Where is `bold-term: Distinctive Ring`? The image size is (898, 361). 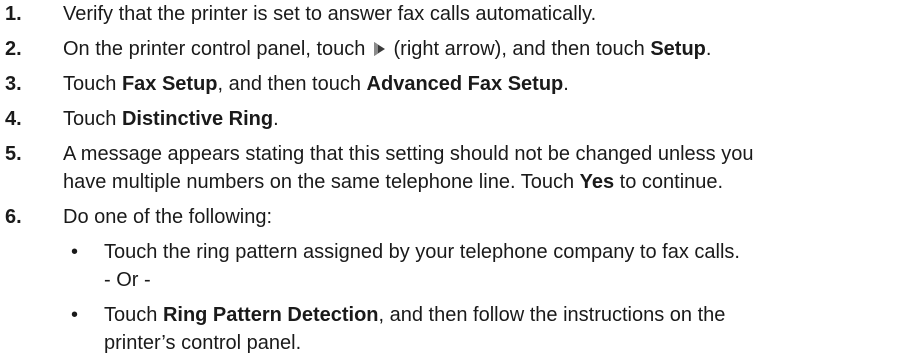
bold-term: Distinctive Ring is located at coordinates (197, 119).